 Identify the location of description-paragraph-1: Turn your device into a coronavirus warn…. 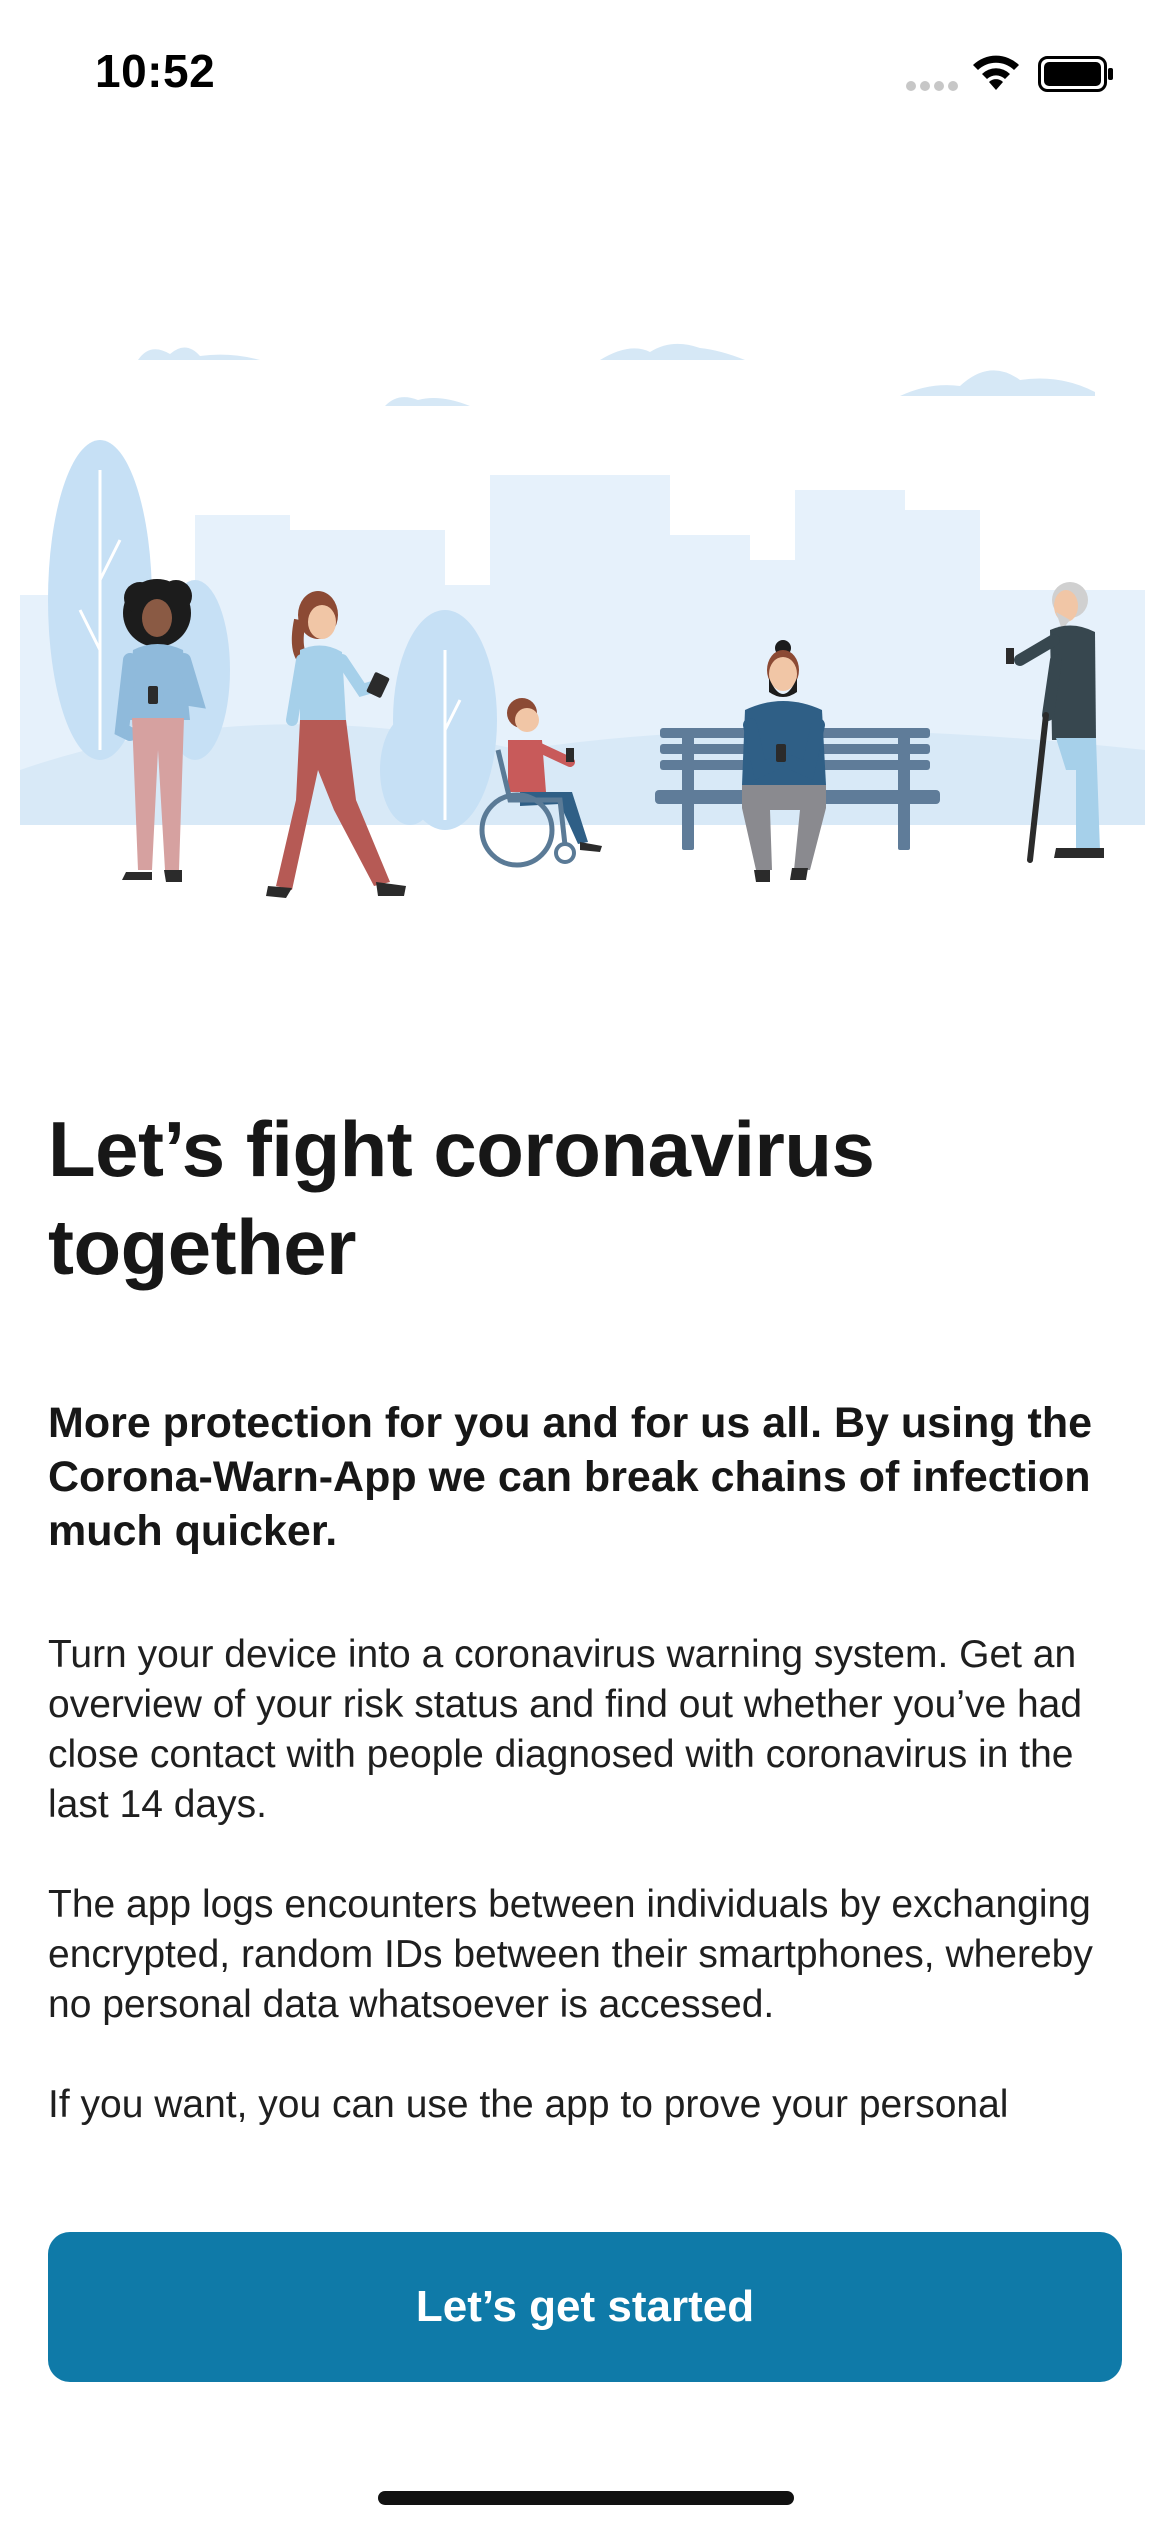
(565, 1729).